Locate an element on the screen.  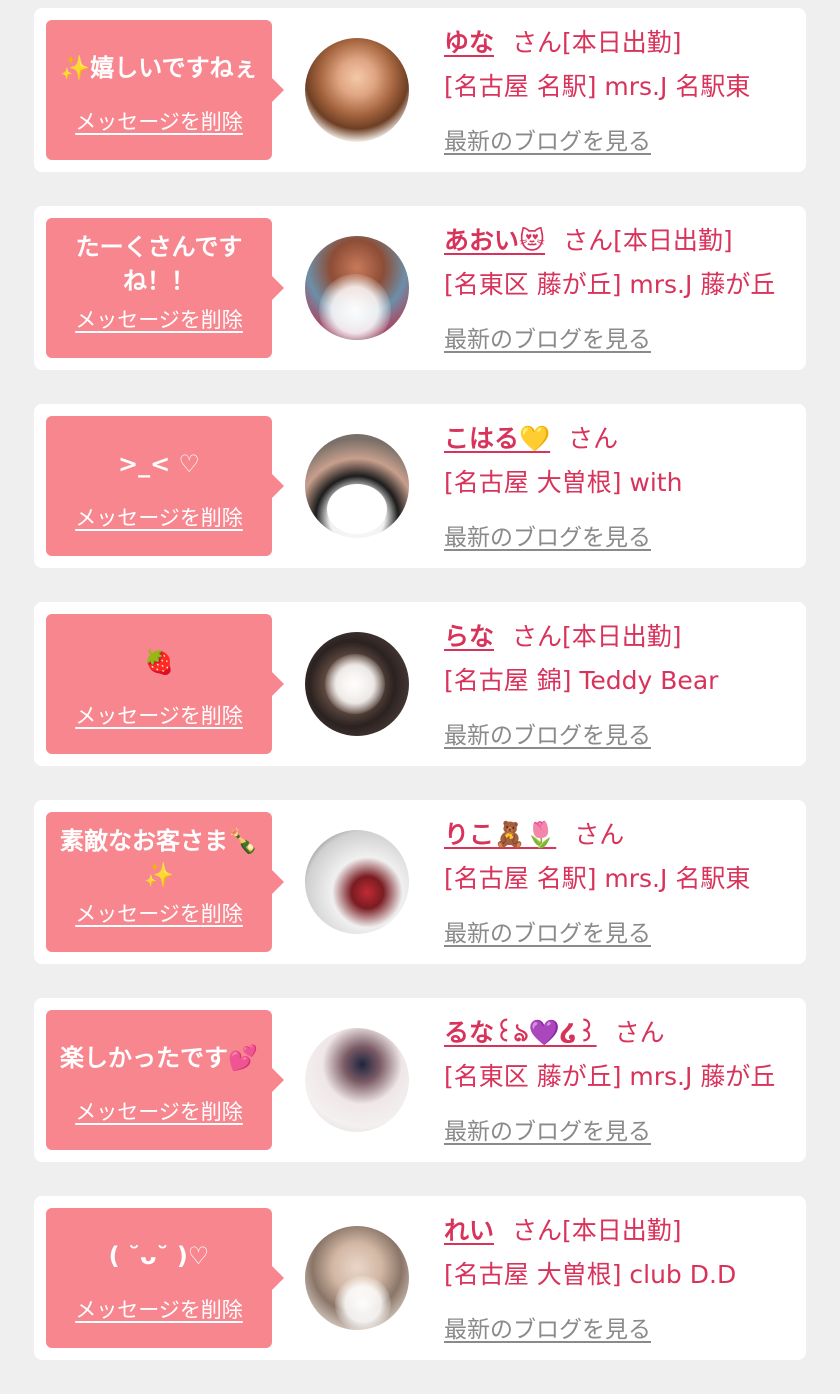
message-text: たーくさんですね！！ is located at coordinates (159, 264).